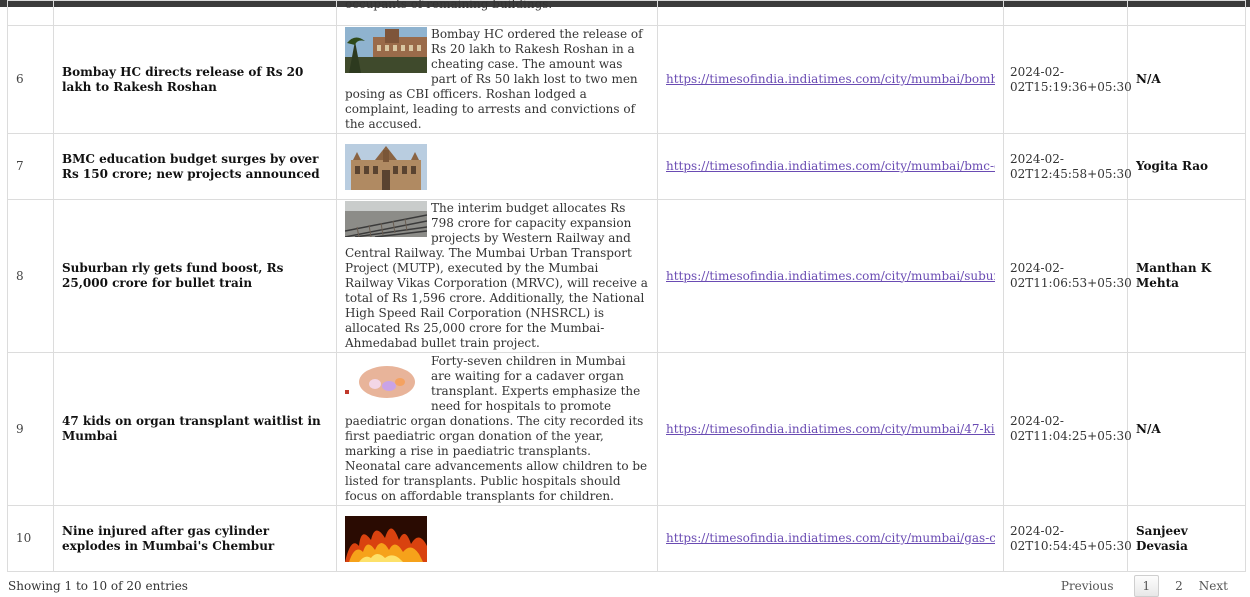 Image resolution: width=1250 pixels, height=597 pixels. What do you see at coordinates (386, 379) in the screenshot?
I see `hands-organ-photo-icon` at bounding box center [386, 379].